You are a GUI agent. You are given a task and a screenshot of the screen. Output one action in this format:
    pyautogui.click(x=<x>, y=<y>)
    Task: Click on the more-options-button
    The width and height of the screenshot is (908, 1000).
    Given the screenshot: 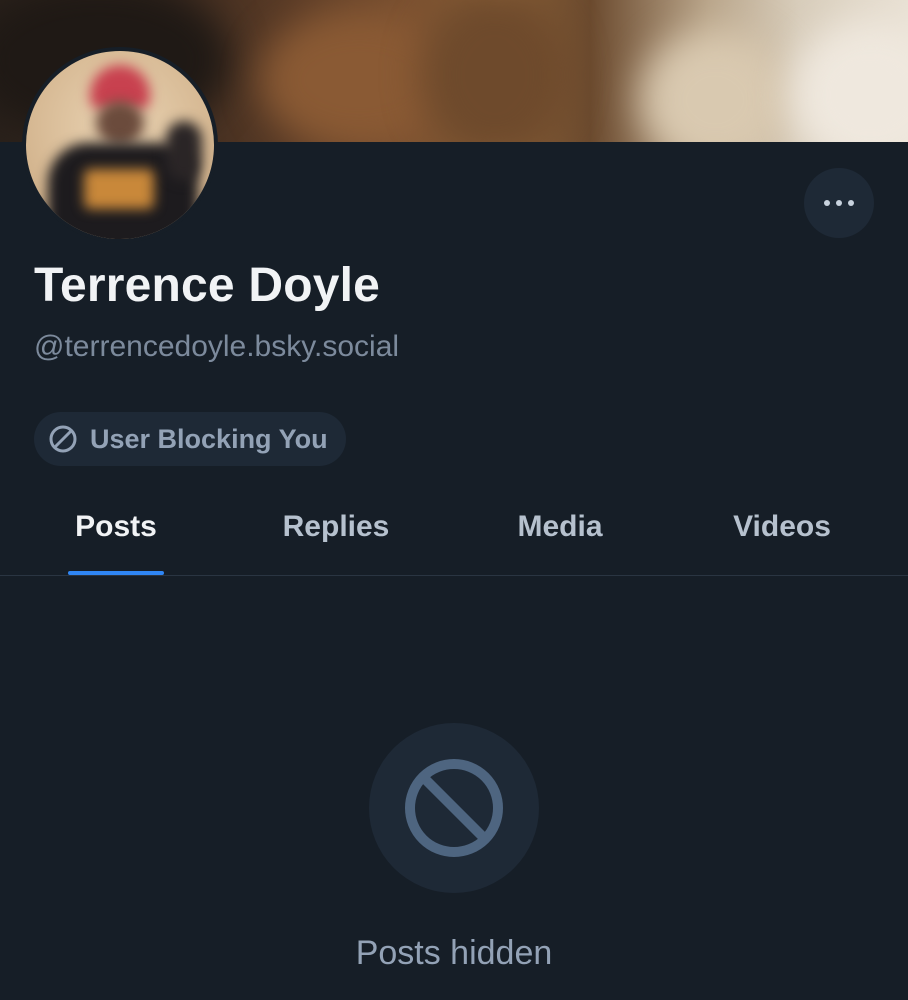 What is the action you would take?
    pyautogui.click(x=839, y=203)
    